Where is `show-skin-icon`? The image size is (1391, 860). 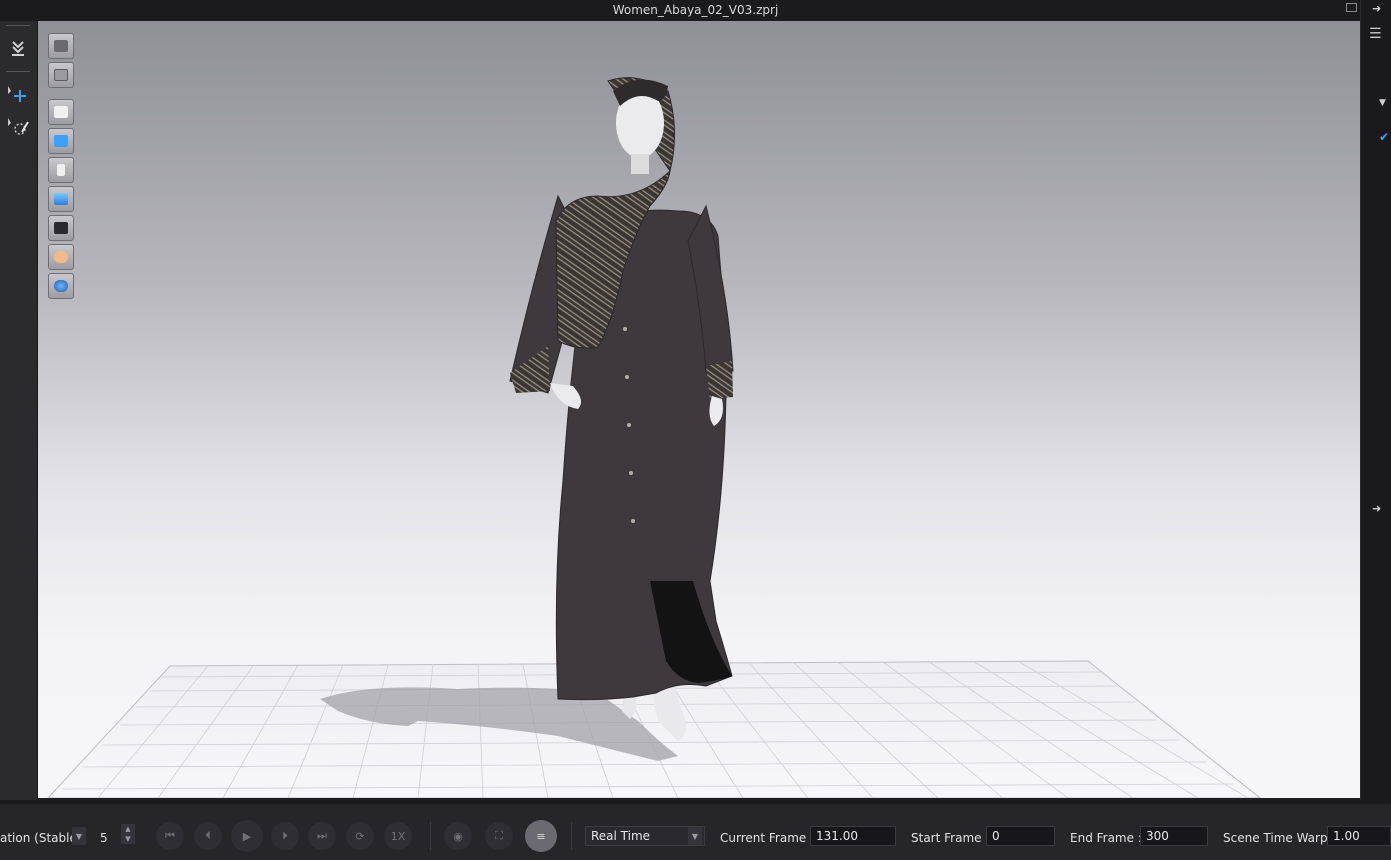 show-skin-icon is located at coordinates (61, 257).